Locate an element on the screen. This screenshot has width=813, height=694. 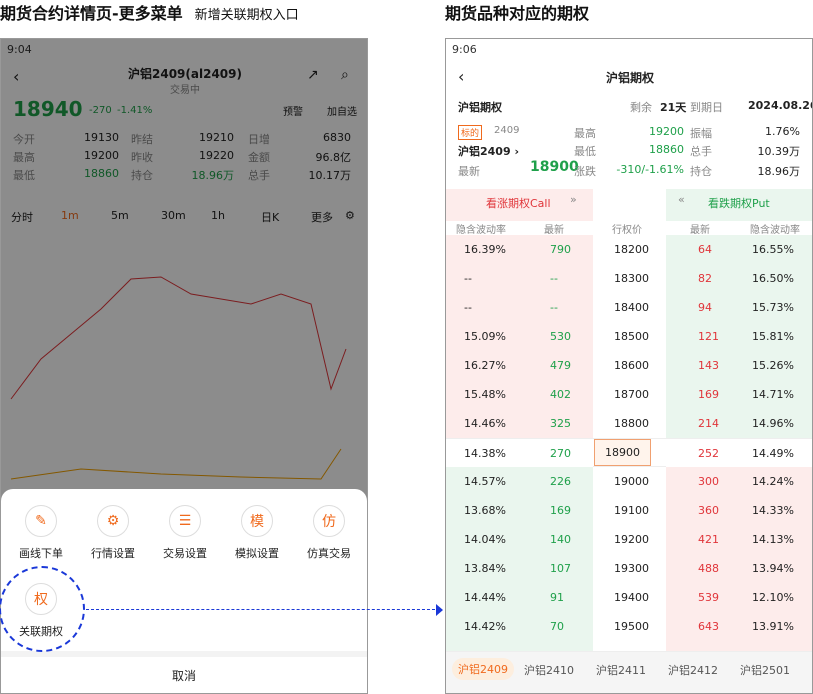
call-last: 91 is located at coordinates (557, 597).